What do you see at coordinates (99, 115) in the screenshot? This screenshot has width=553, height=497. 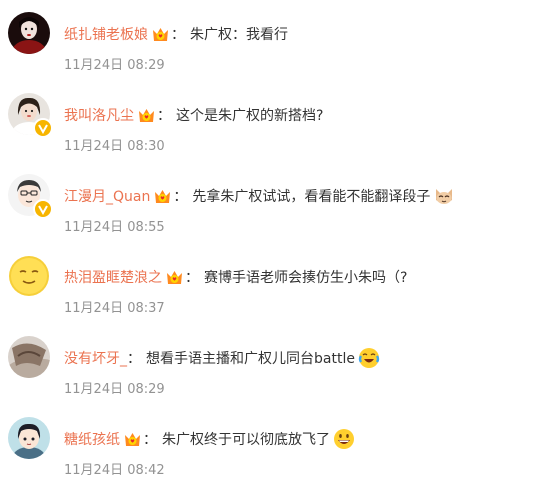 I see `username-link: 我叫洛凡尘` at bounding box center [99, 115].